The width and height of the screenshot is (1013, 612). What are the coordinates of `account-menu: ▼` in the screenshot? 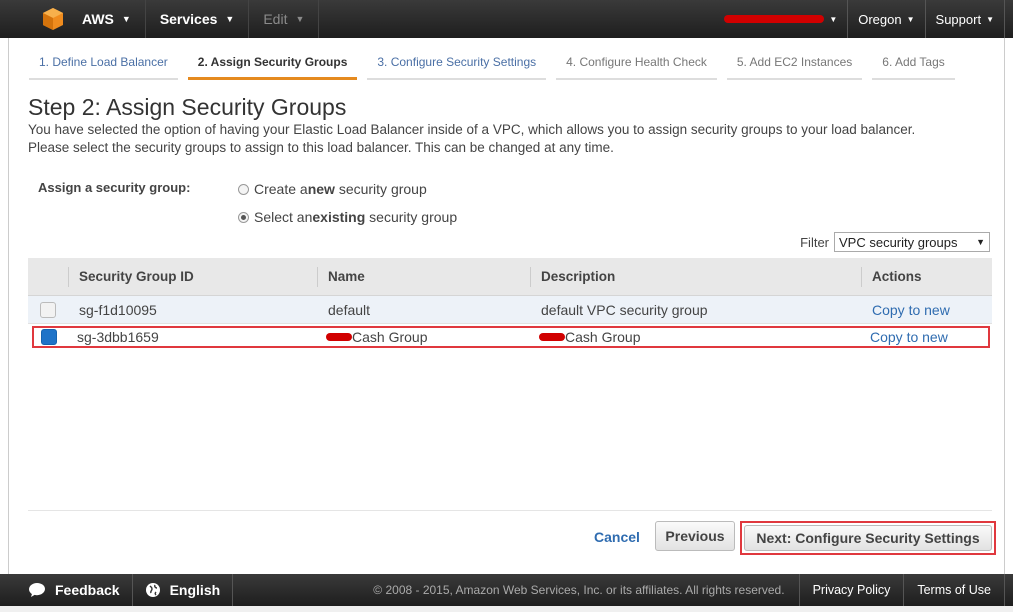 It's located at (780, 19).